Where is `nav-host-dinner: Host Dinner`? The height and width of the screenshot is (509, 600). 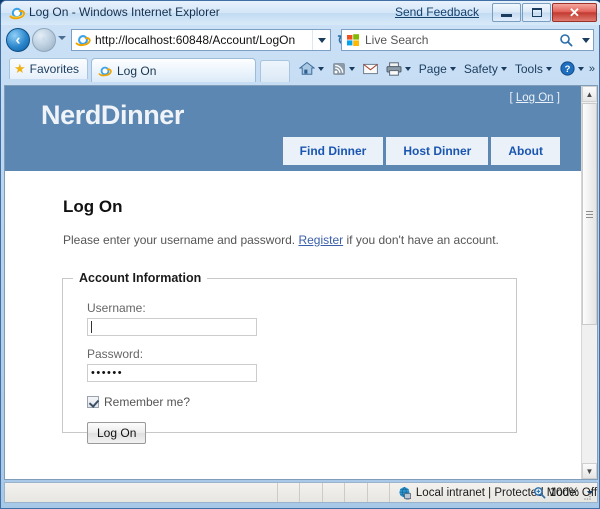 nav-host-dinner: Host Dinner is located at coordinates (437, 151).